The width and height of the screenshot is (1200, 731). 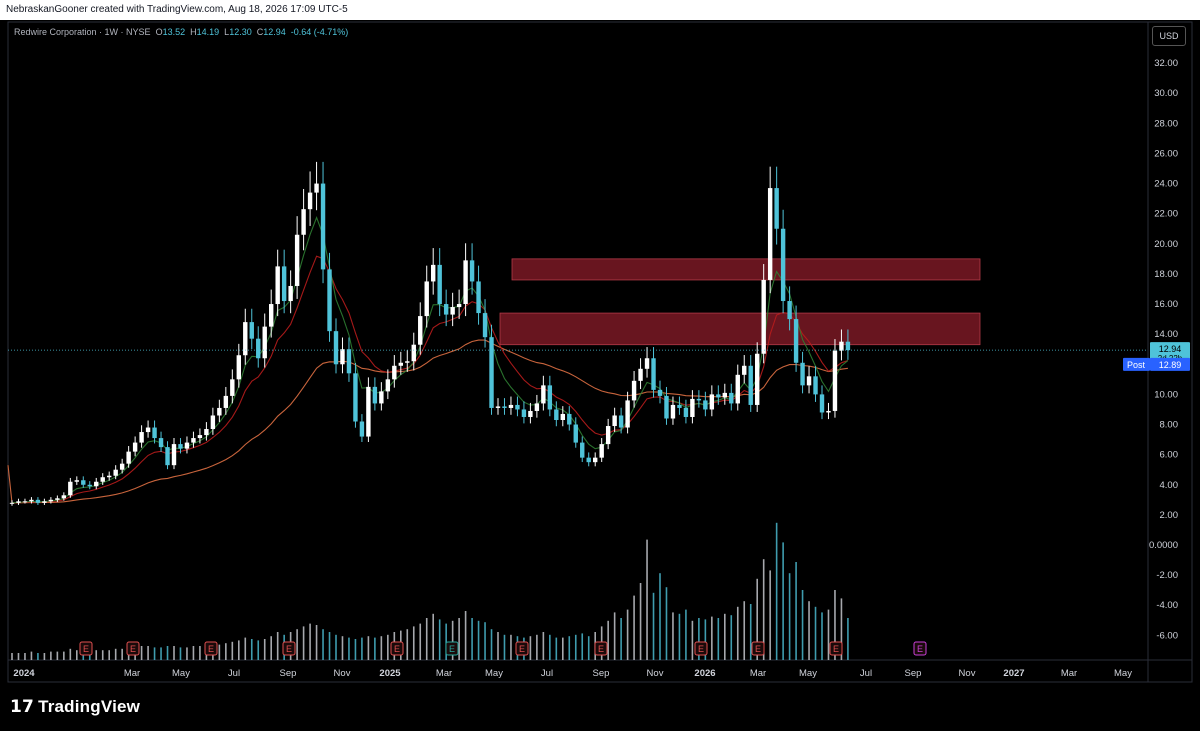 What do you see at coordinates (704, 673) in the screenshot?
I see `x-tick-label: 2026` at bounding box center [704, 673].